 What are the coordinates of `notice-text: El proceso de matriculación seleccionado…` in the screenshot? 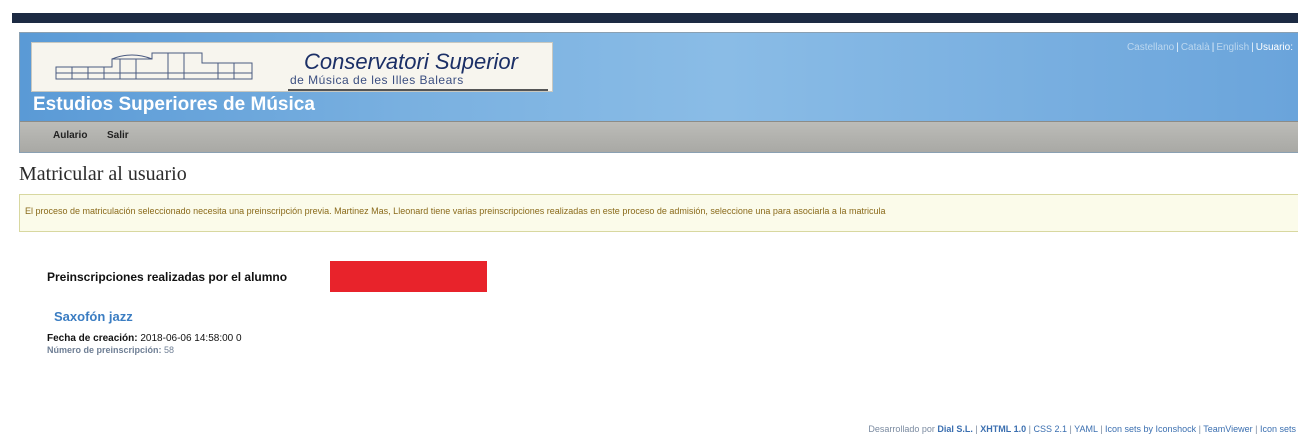 It's located at (455, 211).